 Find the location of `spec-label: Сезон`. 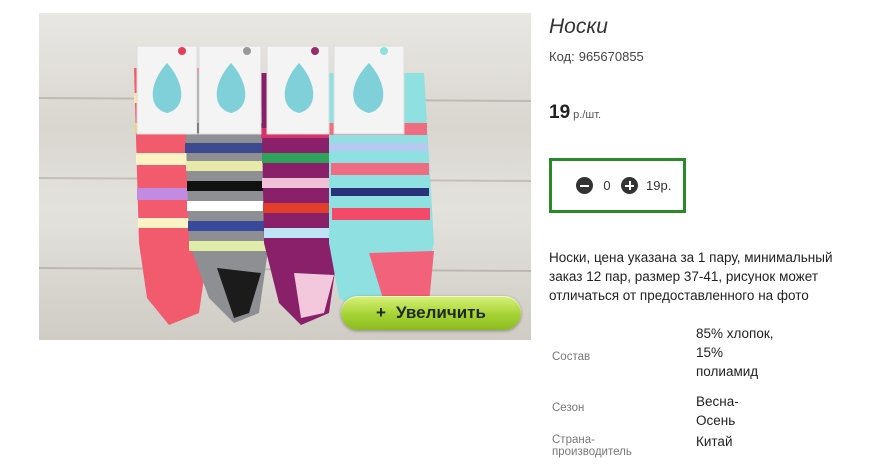

spec-label: Сезон is located at coordinates (568, 408).